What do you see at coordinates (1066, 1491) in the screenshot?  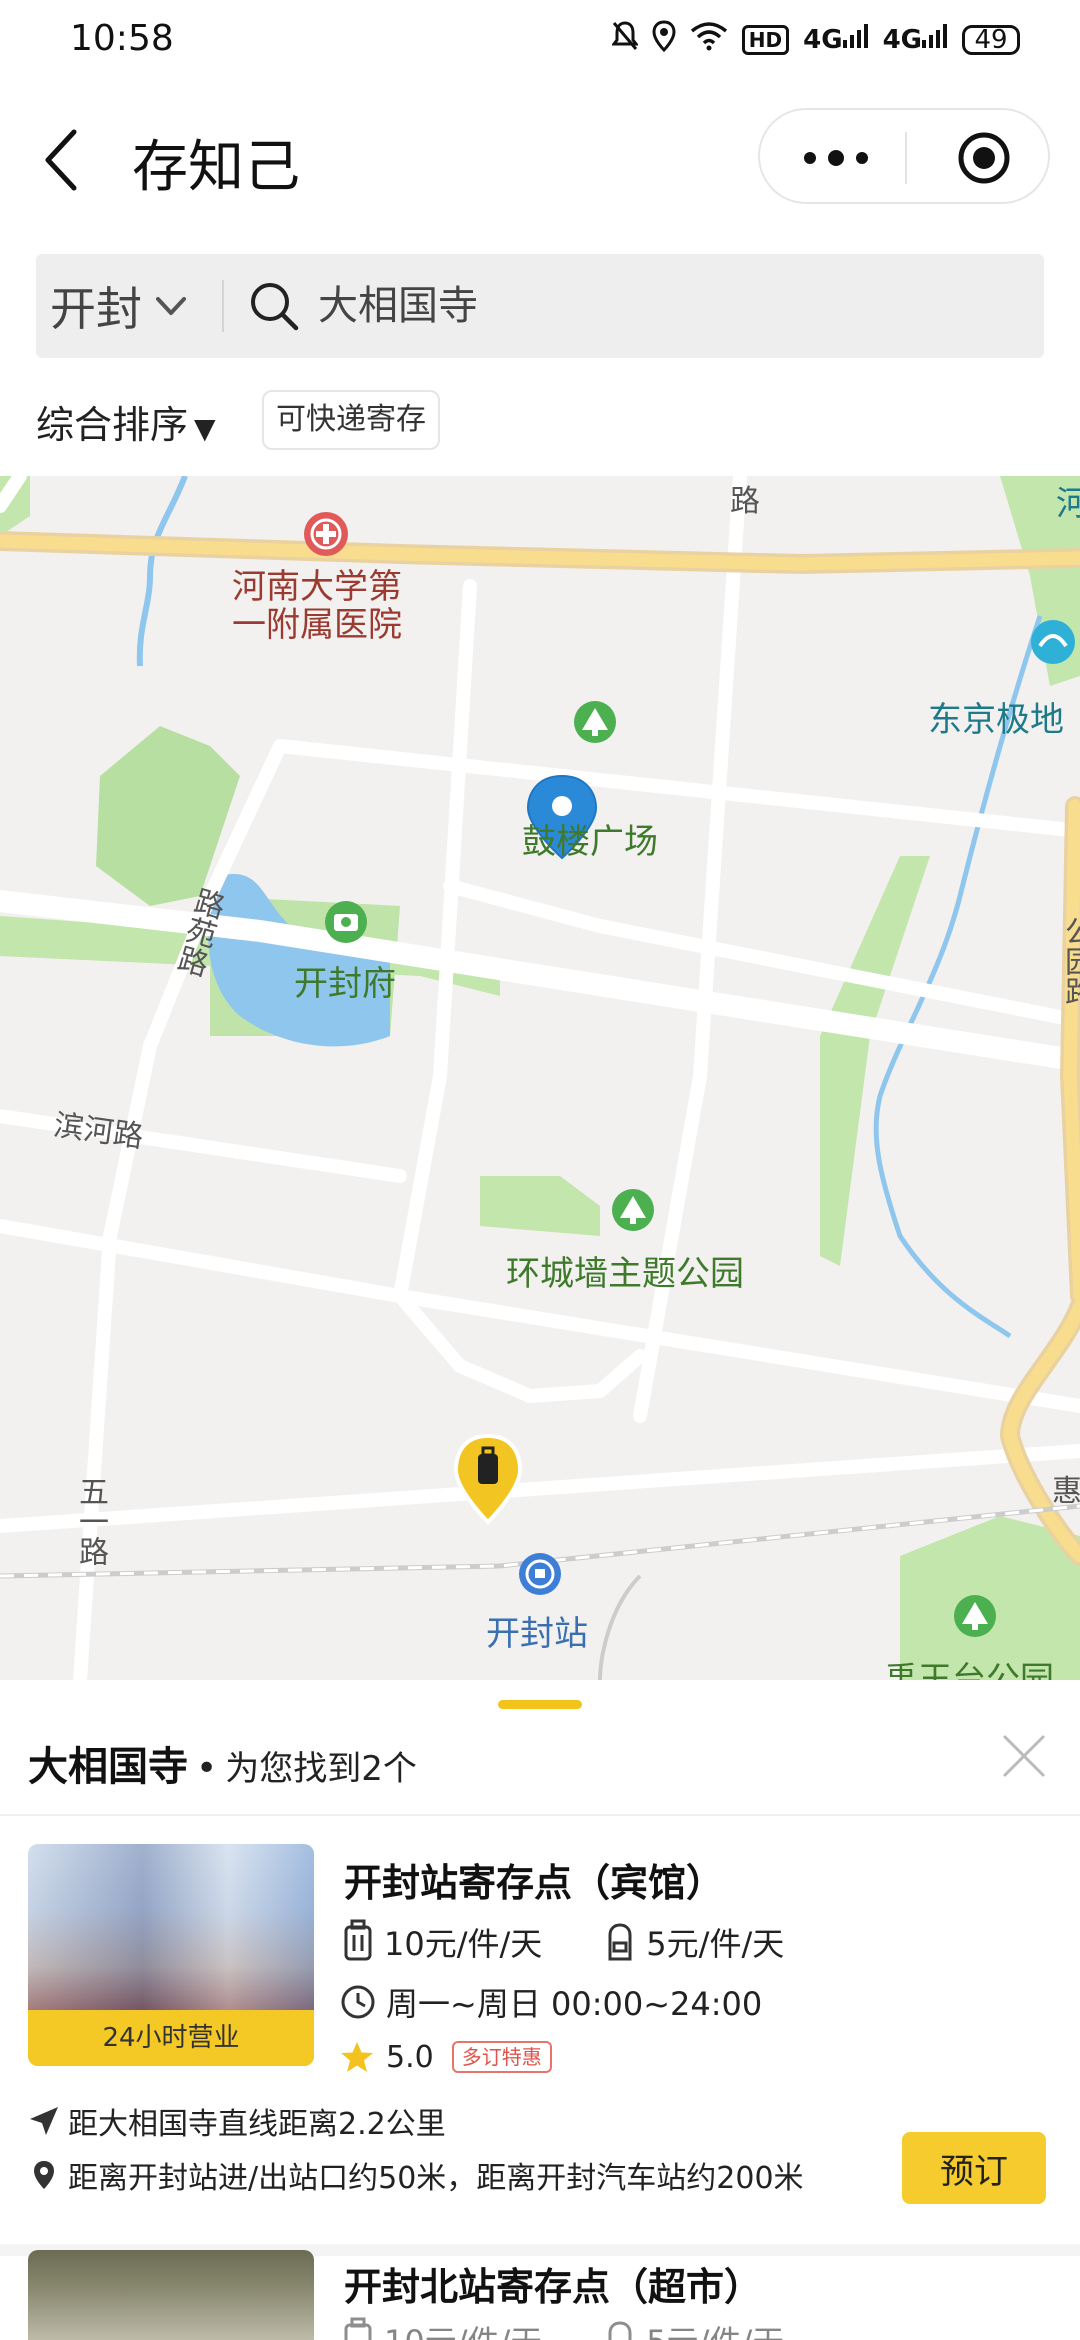 I see `map-label-road-curve: 惠` at bounding box center [1066, 1491].